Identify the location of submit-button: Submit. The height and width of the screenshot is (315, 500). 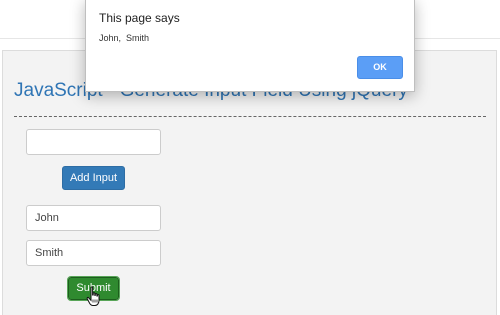
(93, 288).